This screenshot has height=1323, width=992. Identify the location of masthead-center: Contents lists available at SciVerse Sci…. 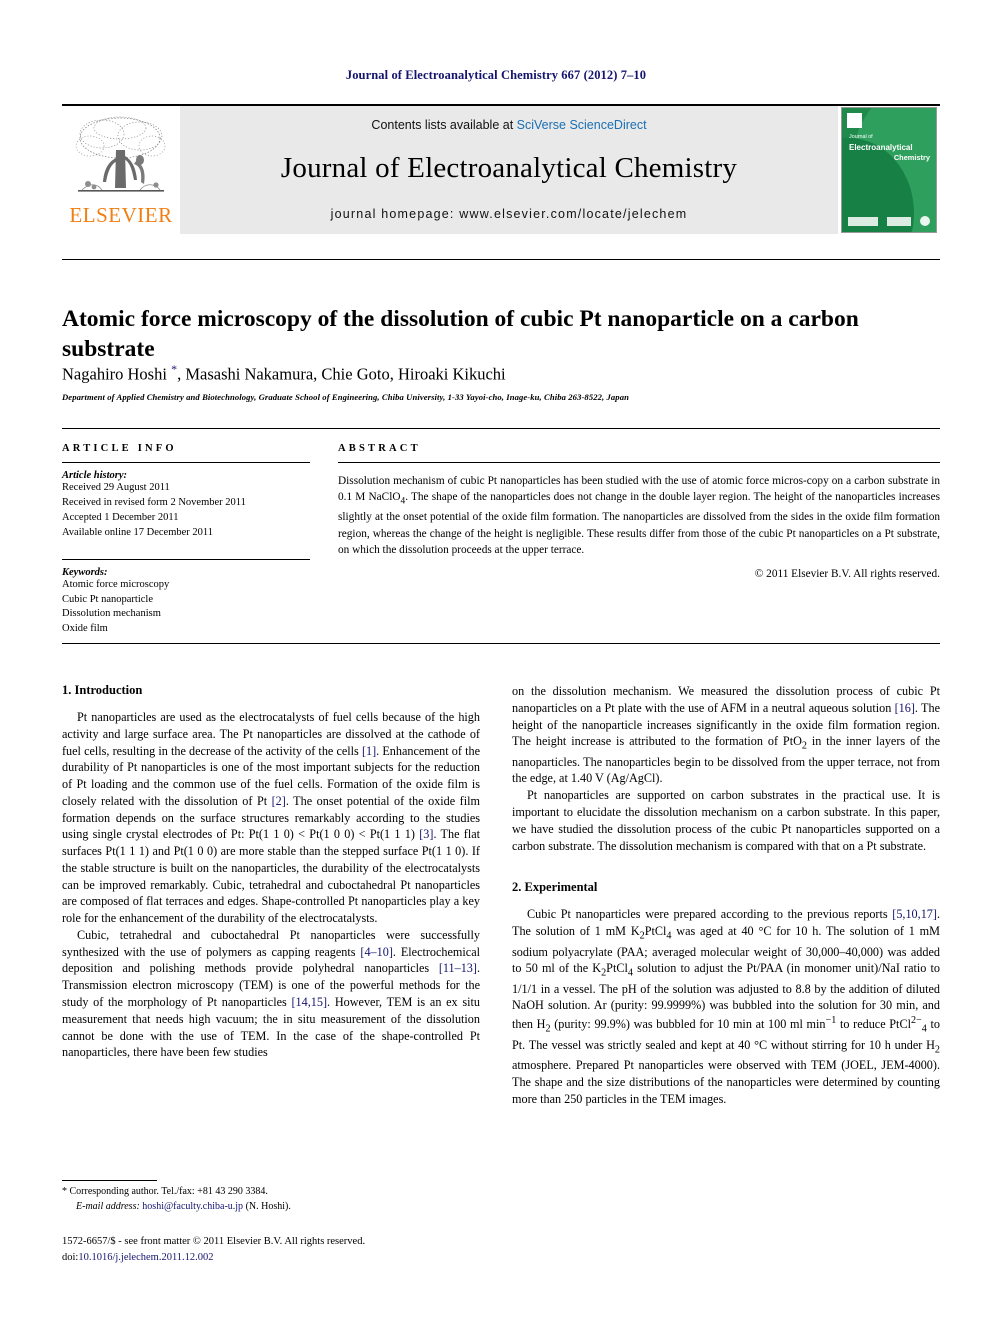
(509, 170).